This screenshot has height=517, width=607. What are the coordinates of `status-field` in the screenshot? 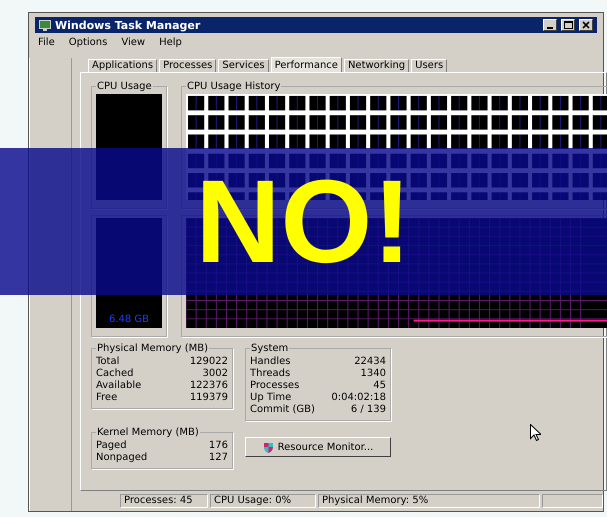 It's located at (572, 501).